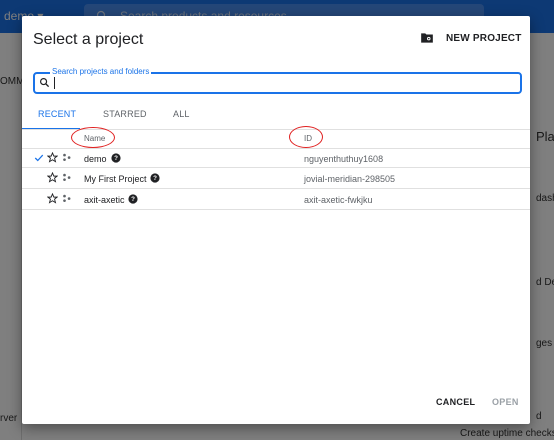 The image size is (554, 440). Describe the element at coordinates (505, 402) in the screenshot. I see `open-button: OPEN` at that location.